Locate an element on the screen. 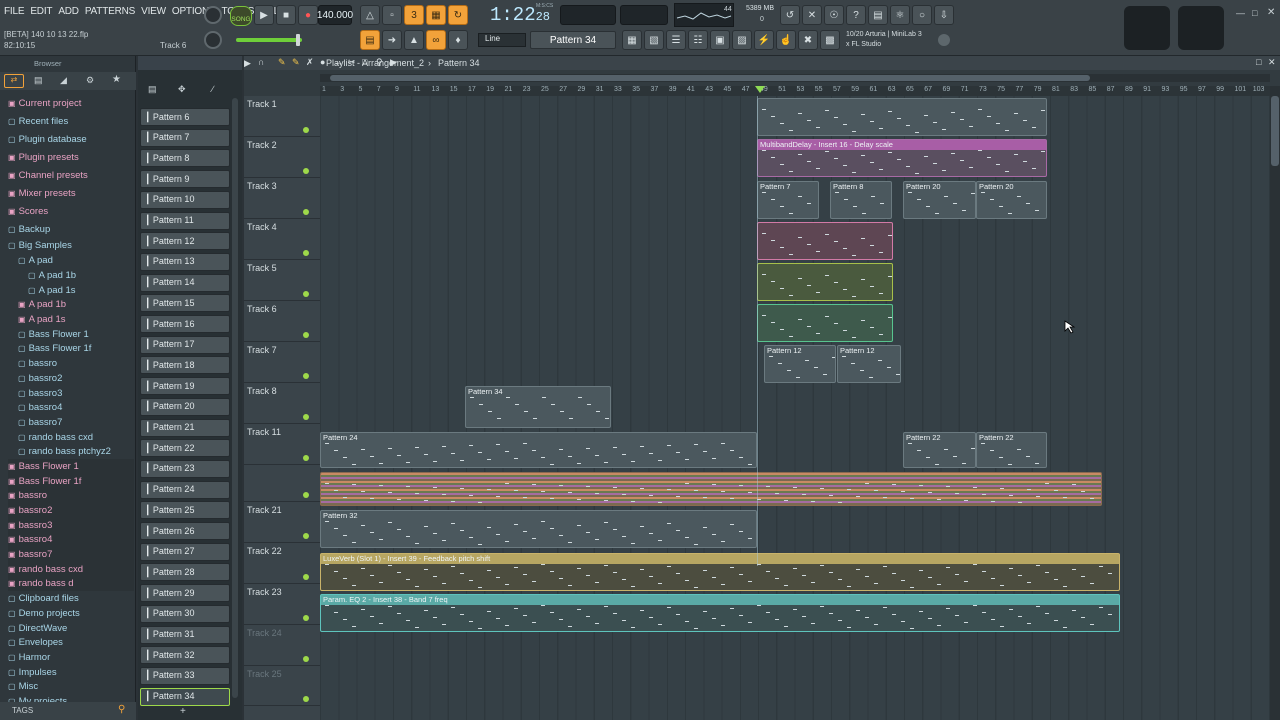  loop-record-button: ↻ is located at coordinates (458, 15).